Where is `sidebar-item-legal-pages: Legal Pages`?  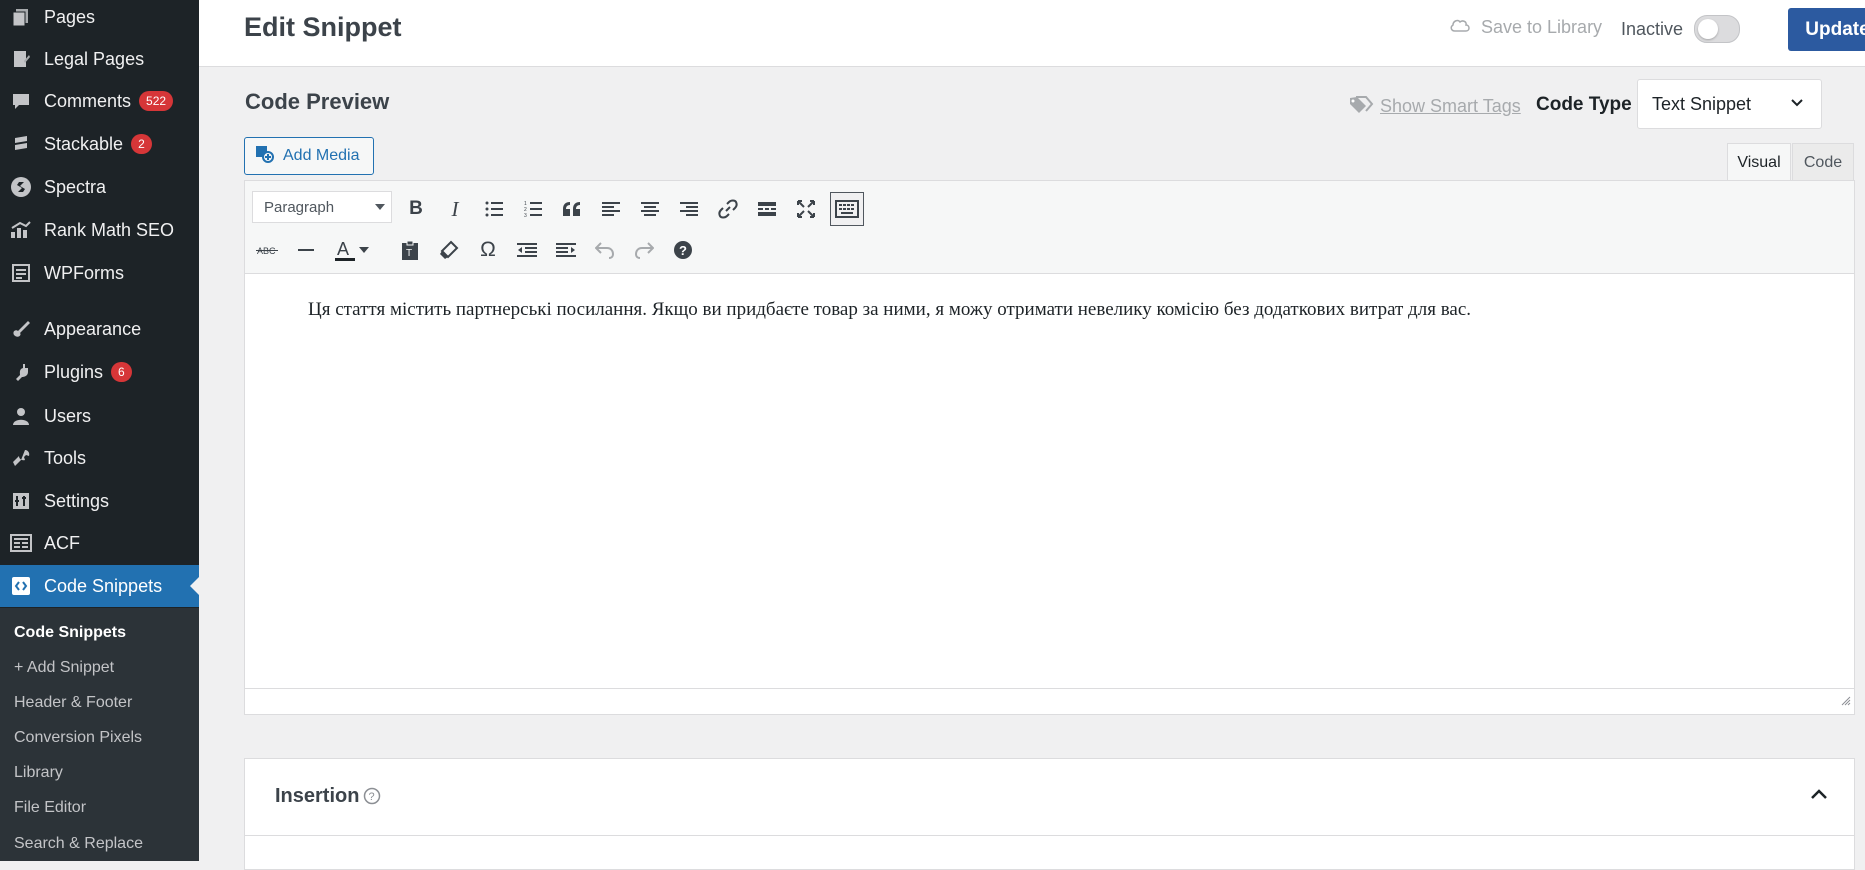 sidebar-item-legal-pages: Legal Pages is located at coordinates (99, 59).